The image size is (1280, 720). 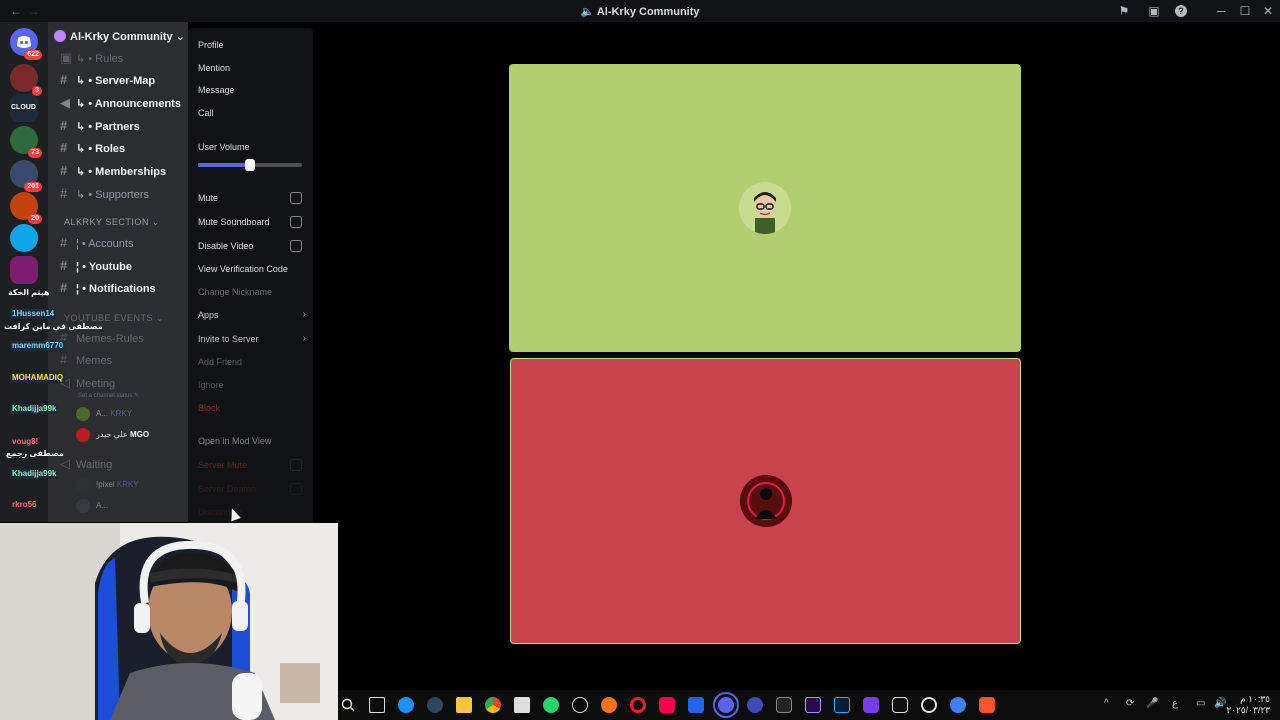 I want to click on network-icon: ▭, so click(x=1200, y=703).